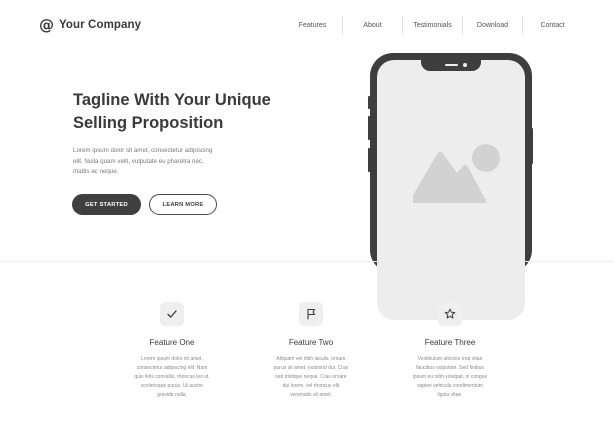 The height and width of the screenshot is (443, 614). Describe the element at coordinates (450, 342) in the screenshot. I see `feature-title: Feature Three` at that location.